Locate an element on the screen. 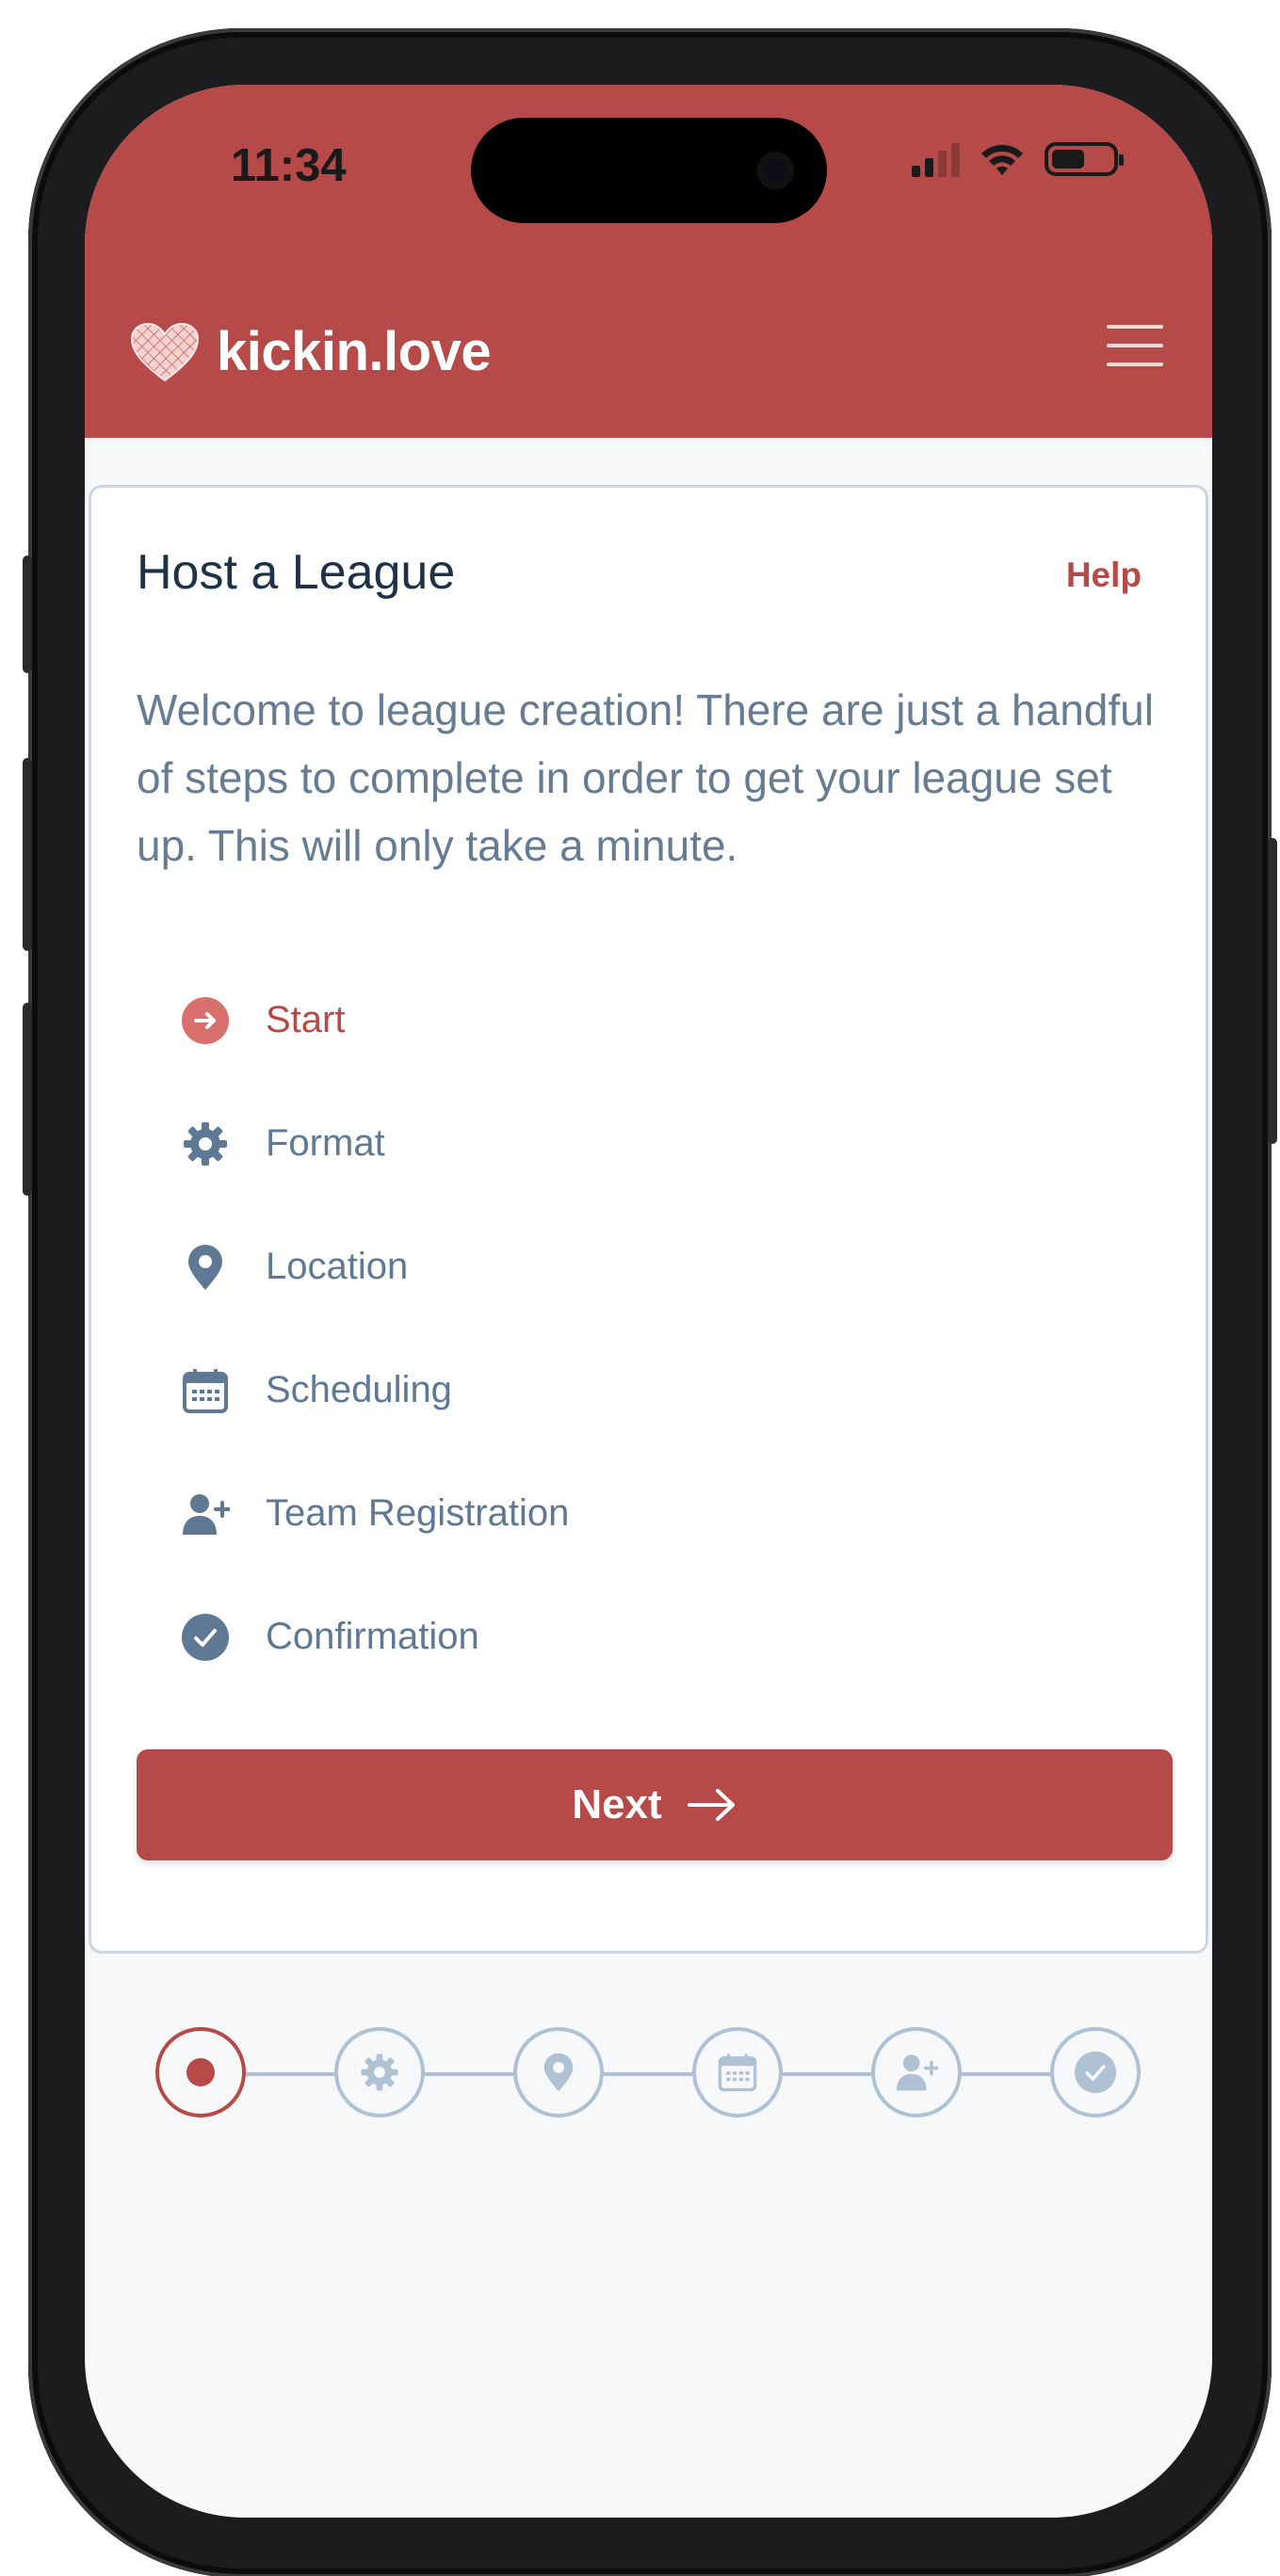 This screenshot has width=1280, height=2576. progress-stepper is located at coordinates (649, 2074).